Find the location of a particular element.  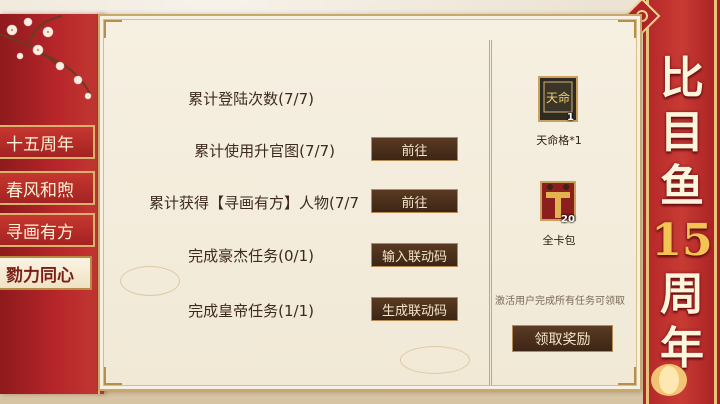

tab-label: 寻画有方 is located at coordinates (40, 232).